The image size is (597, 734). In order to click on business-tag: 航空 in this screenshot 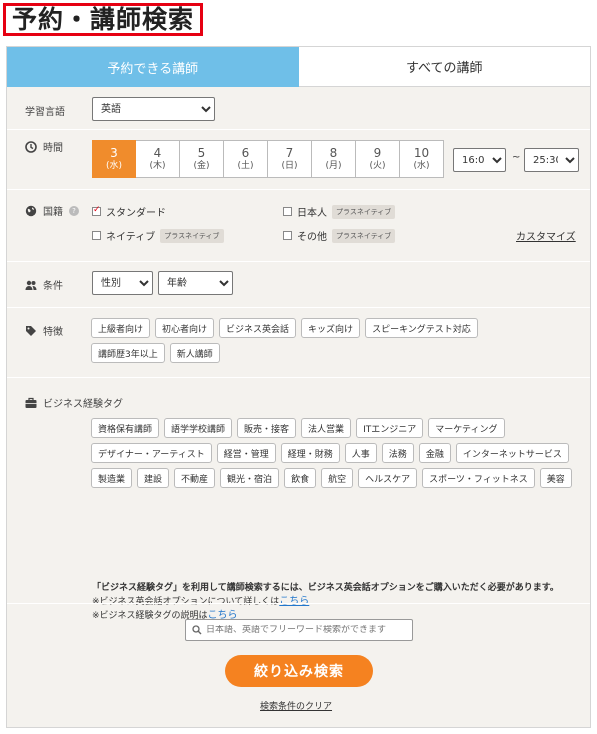, I will do `click(337, 478)`.